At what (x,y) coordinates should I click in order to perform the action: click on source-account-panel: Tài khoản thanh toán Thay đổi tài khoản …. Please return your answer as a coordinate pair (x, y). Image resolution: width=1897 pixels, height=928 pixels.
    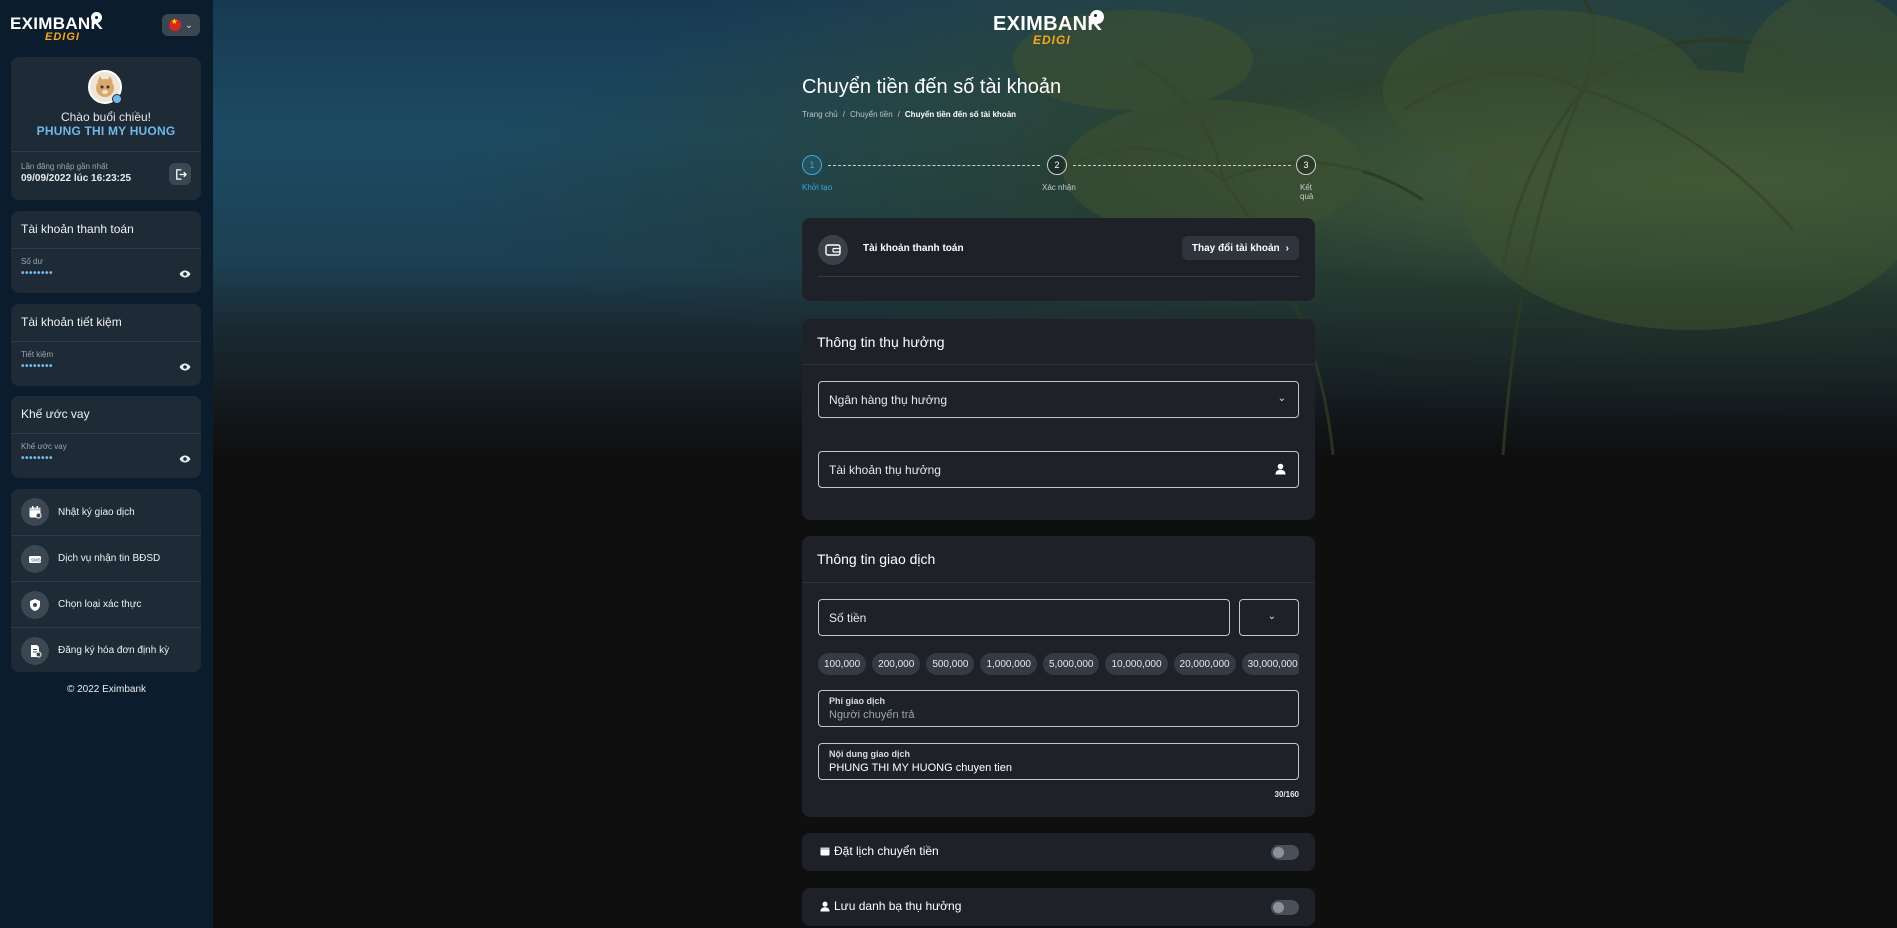
    Looking at the image, I should click on (1058, 259).